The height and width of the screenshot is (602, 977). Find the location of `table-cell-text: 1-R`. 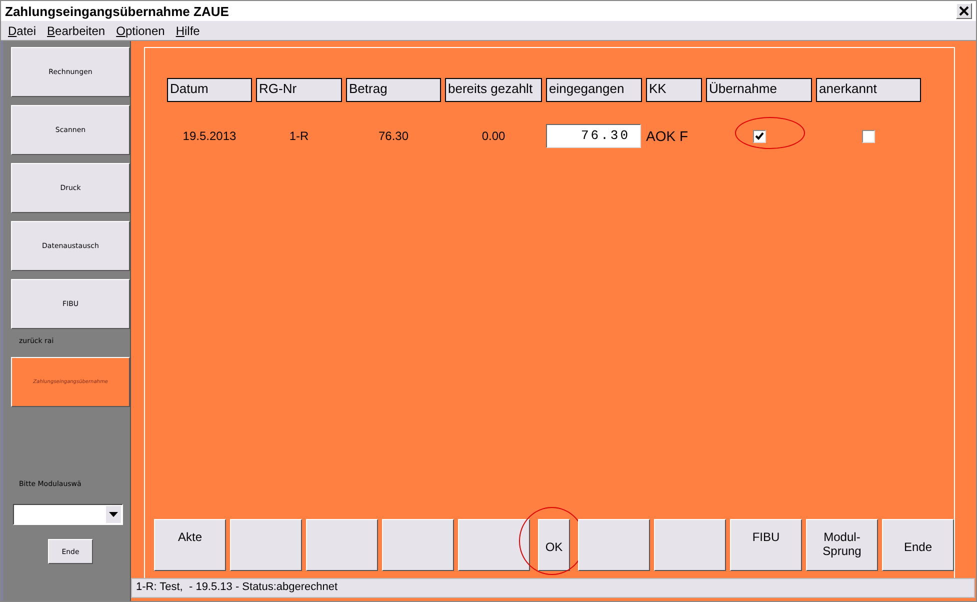

table-cell-text: 1-R is located at coordinates (299, 136).